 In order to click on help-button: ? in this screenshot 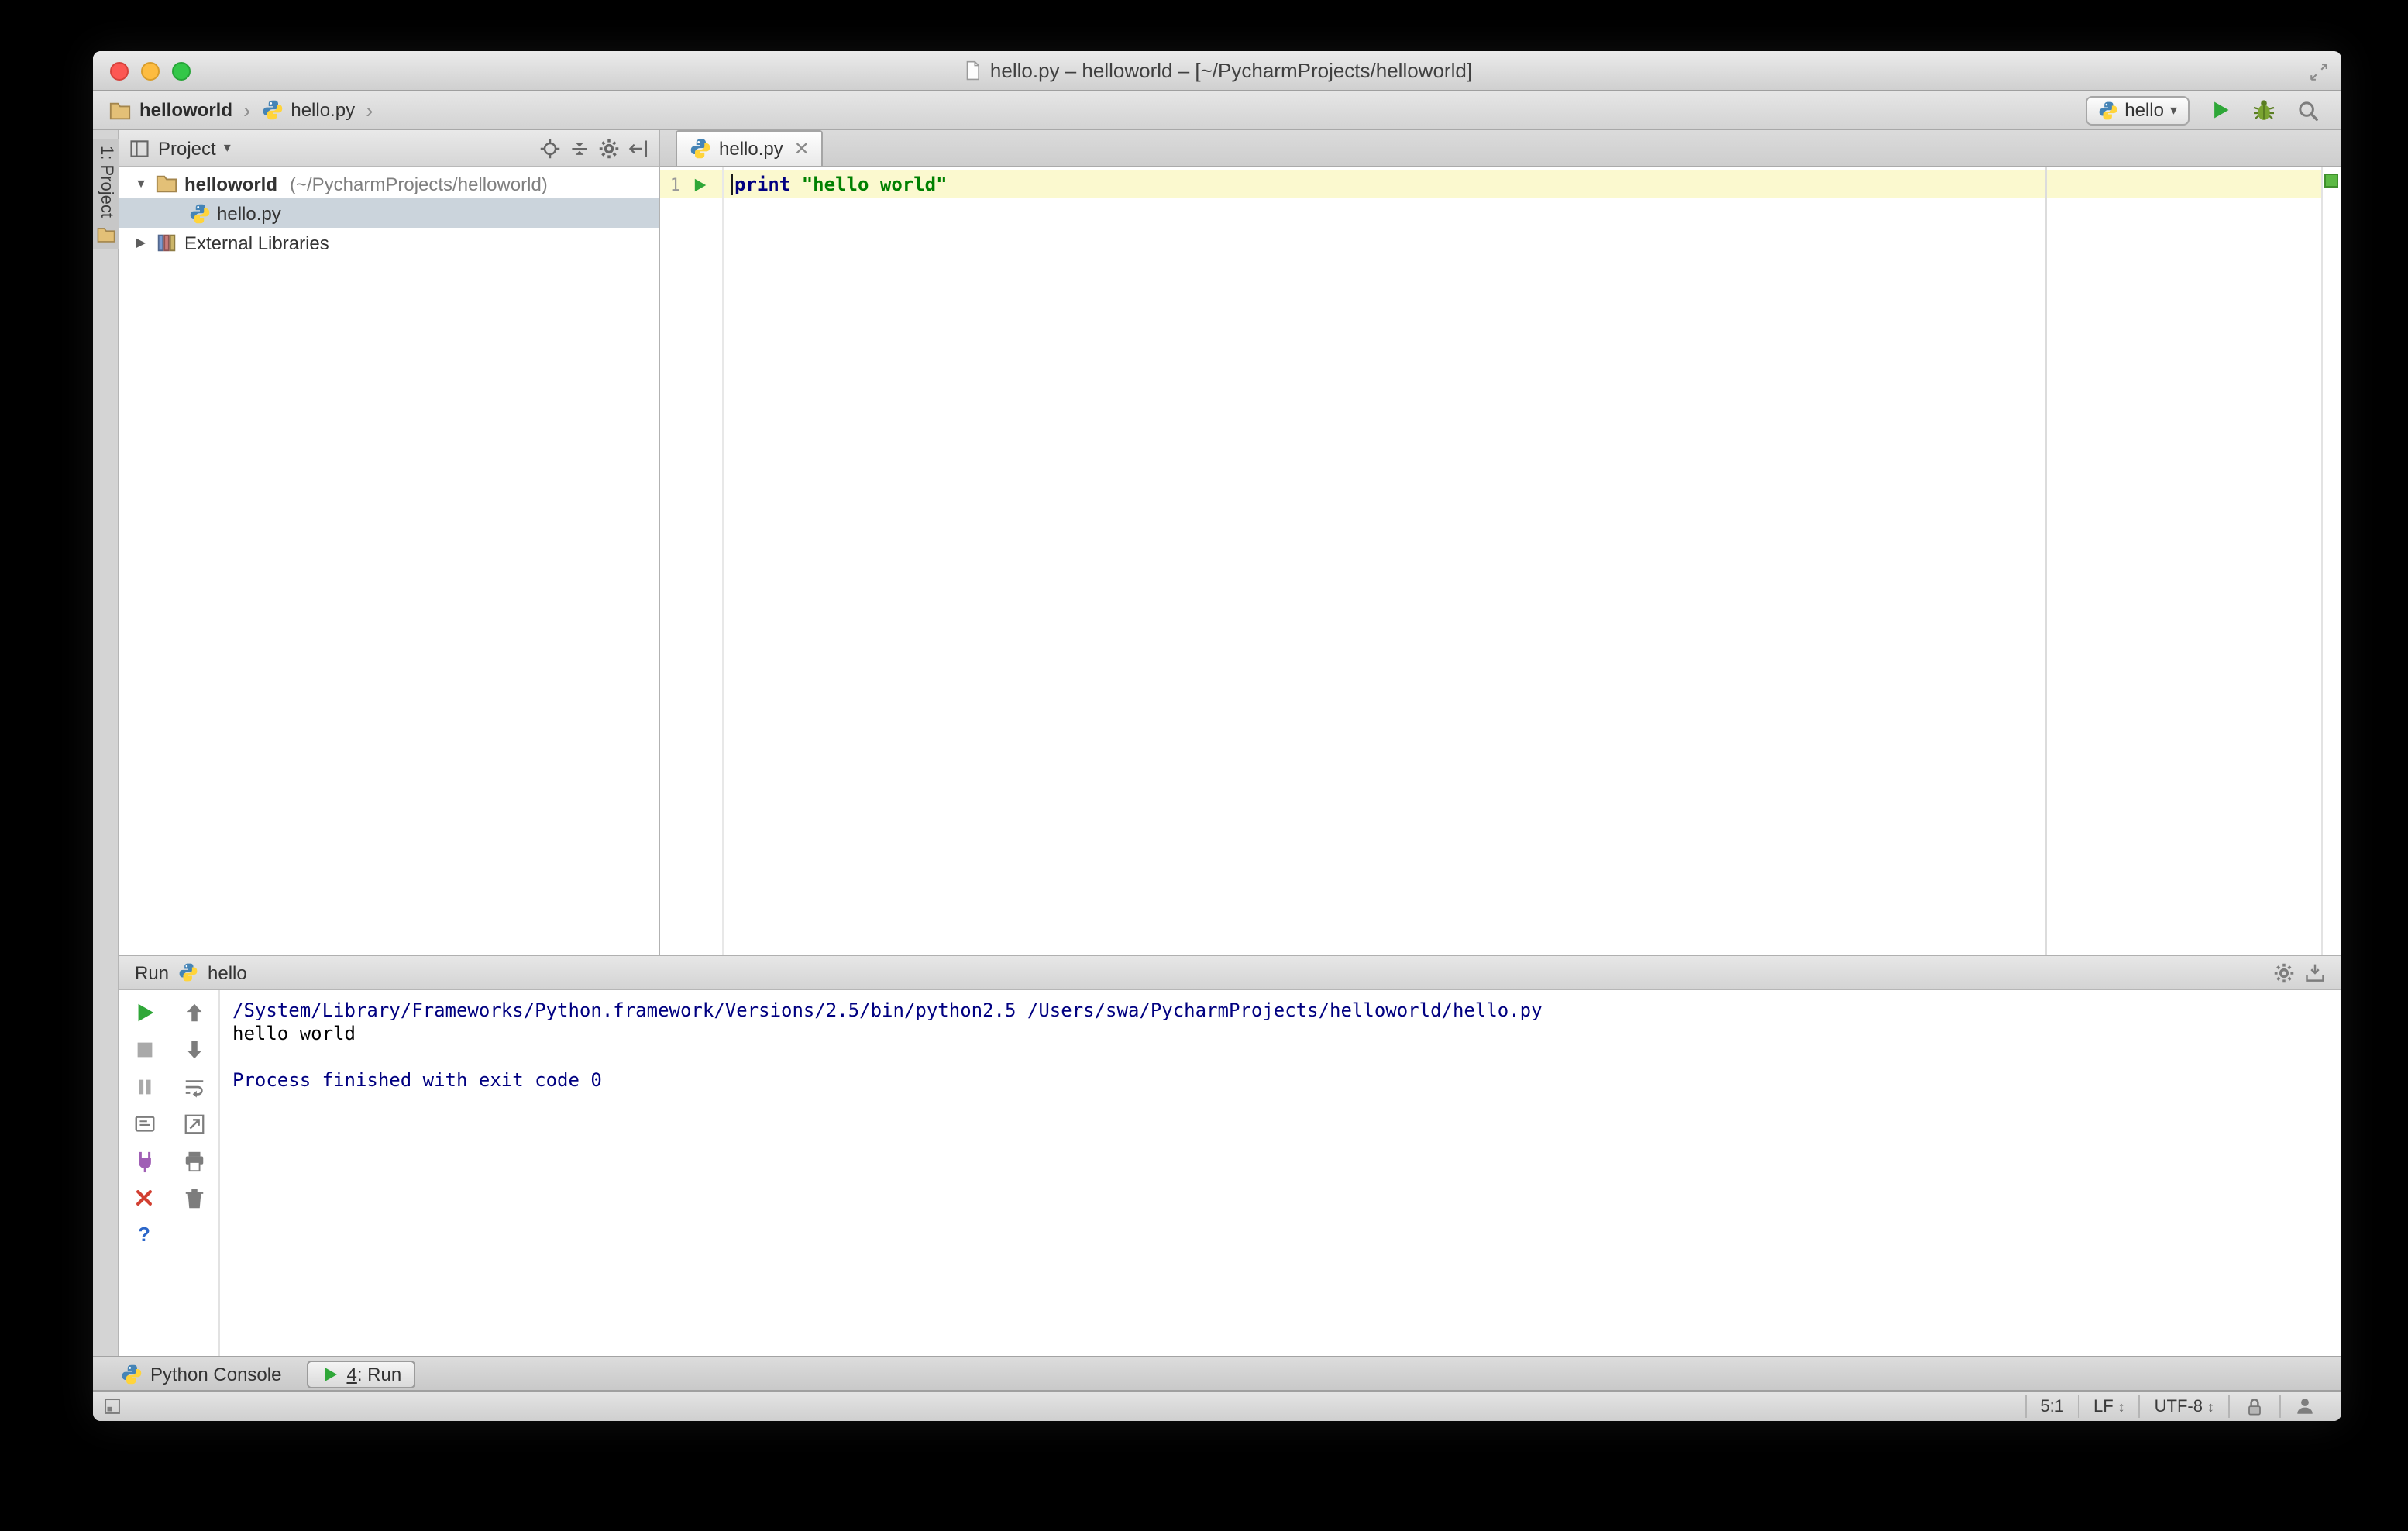, I will do `click(144, 1235)`.